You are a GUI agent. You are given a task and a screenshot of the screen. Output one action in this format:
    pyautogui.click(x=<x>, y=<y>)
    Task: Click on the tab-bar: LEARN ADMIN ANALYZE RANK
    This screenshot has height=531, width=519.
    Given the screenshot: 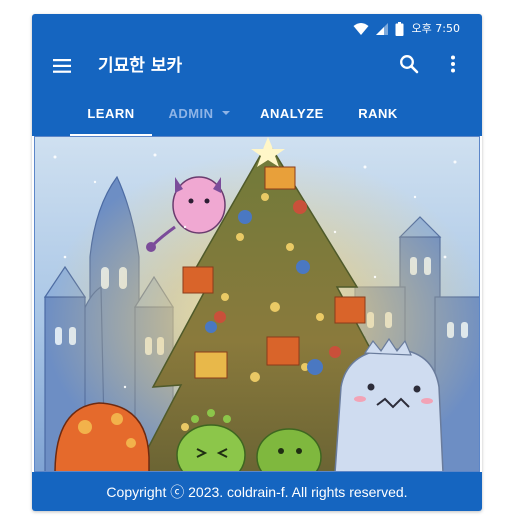 What is the action you would take?
    pyautogui.click(x=257, y=113)
    